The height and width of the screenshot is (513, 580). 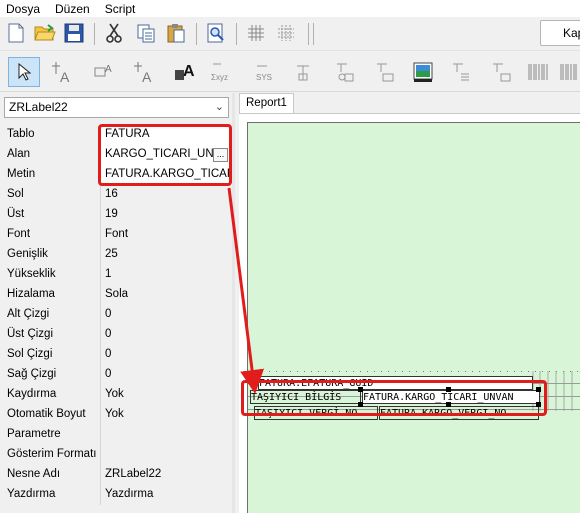 What do you see at coordinates (166, 215) in the screenshot?
I see `property-value: 19` at bounding box center [166, 215].